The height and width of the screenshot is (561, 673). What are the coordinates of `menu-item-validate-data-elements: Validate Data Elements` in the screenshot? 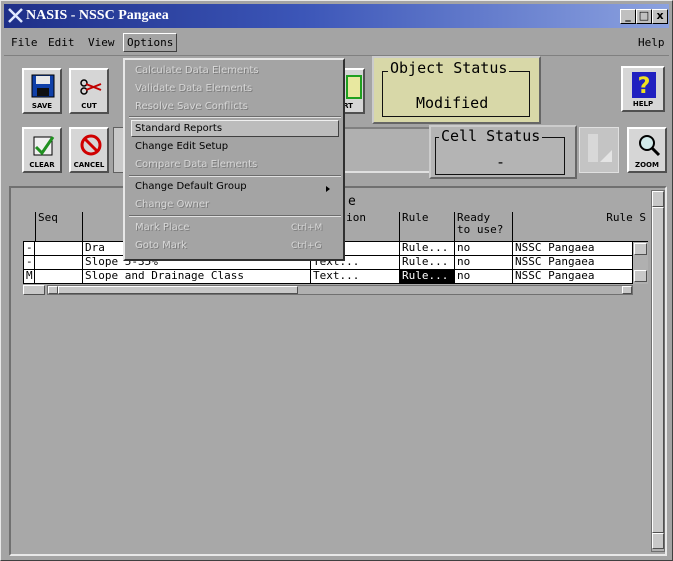 It's located at (193, 88).